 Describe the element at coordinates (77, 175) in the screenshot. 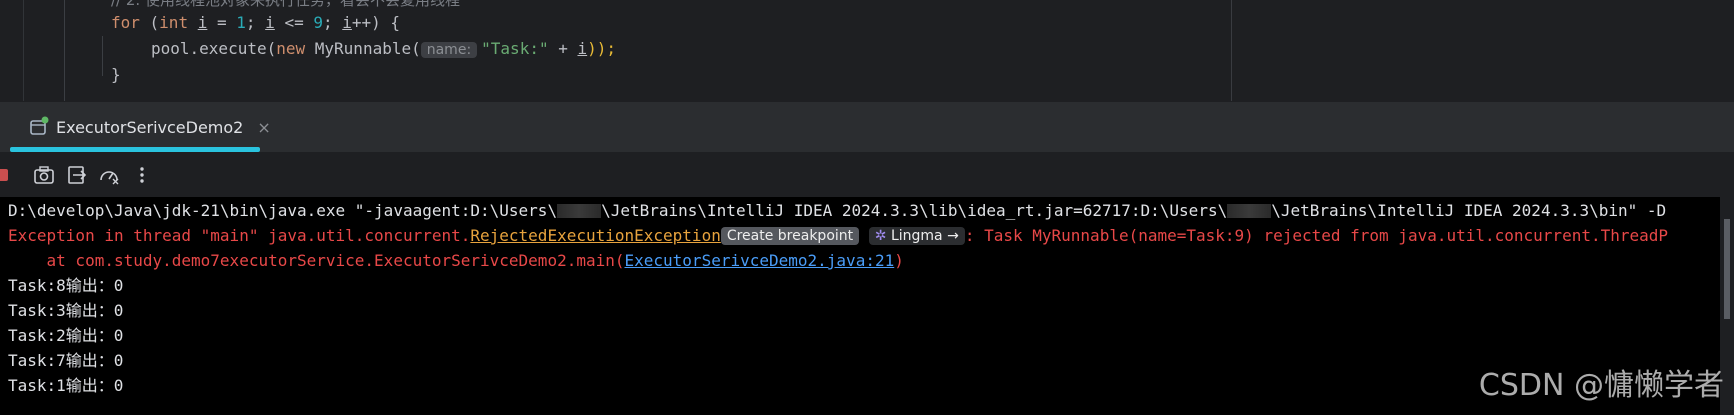

I see `restore-layout-icon` at that location.